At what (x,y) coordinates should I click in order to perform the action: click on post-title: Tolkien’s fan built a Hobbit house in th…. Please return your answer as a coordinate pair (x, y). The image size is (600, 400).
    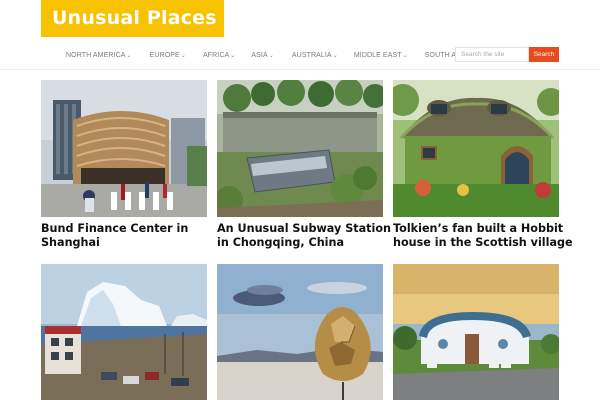
    Looking at the image, I should click on (483, 236).